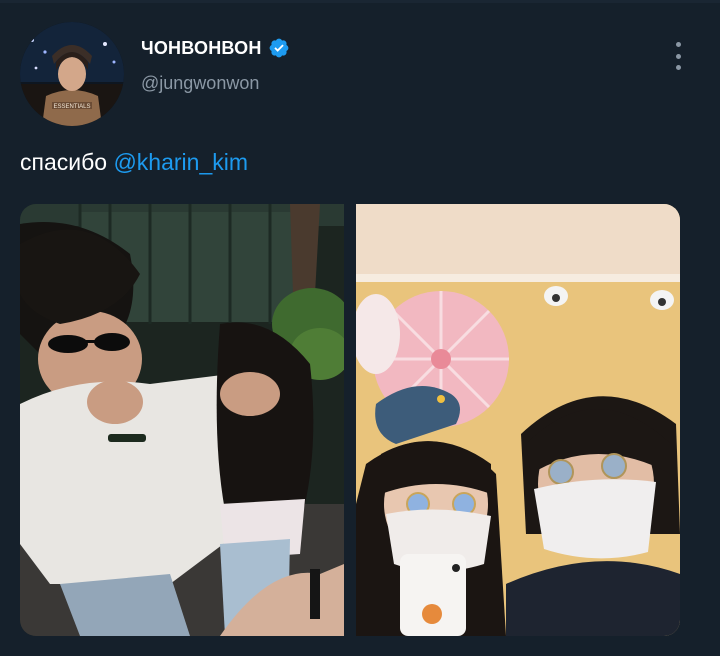 The width and height of the screenshot is (720, 656). Describe the element at coordinates (200, 83) in the screenshot. I see `user-handle: @jungwonwon` at that location.